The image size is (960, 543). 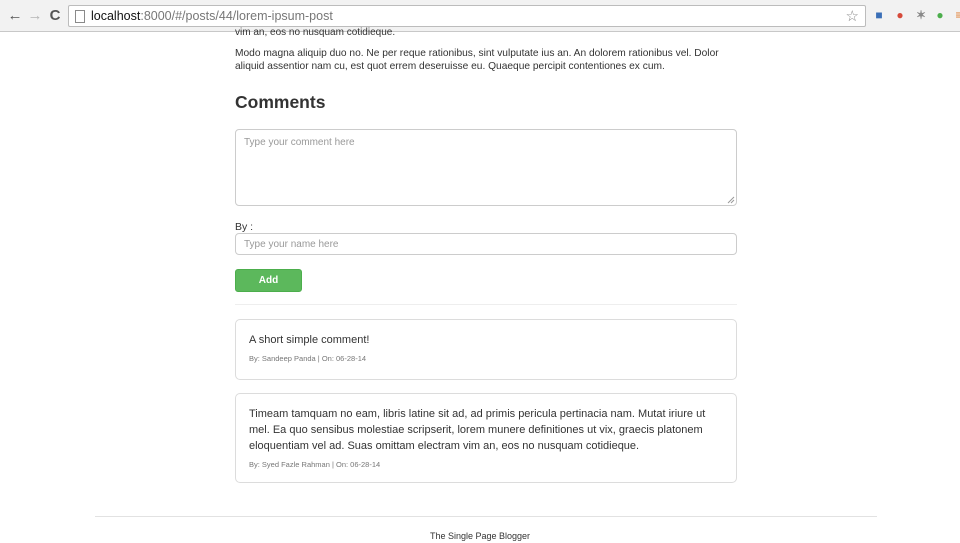 I want to click on back-button: ←, so click(x=15, y=16).